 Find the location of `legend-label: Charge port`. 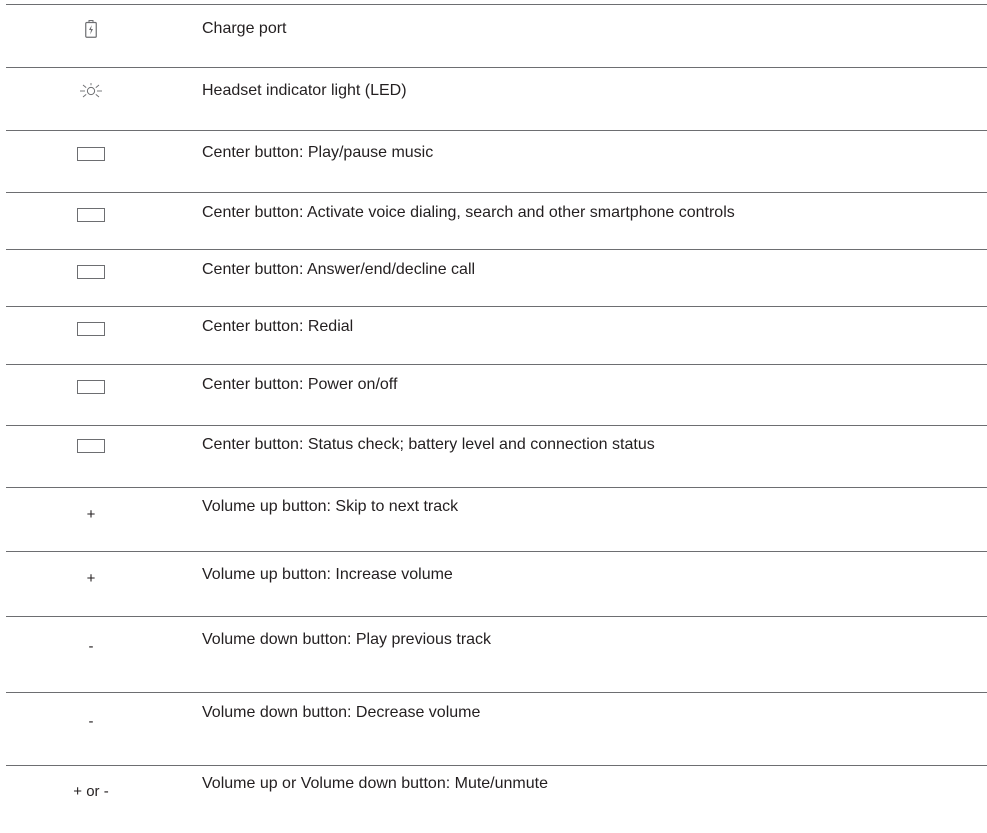

legend-label: Charge port is located at coordinates (244, 28).